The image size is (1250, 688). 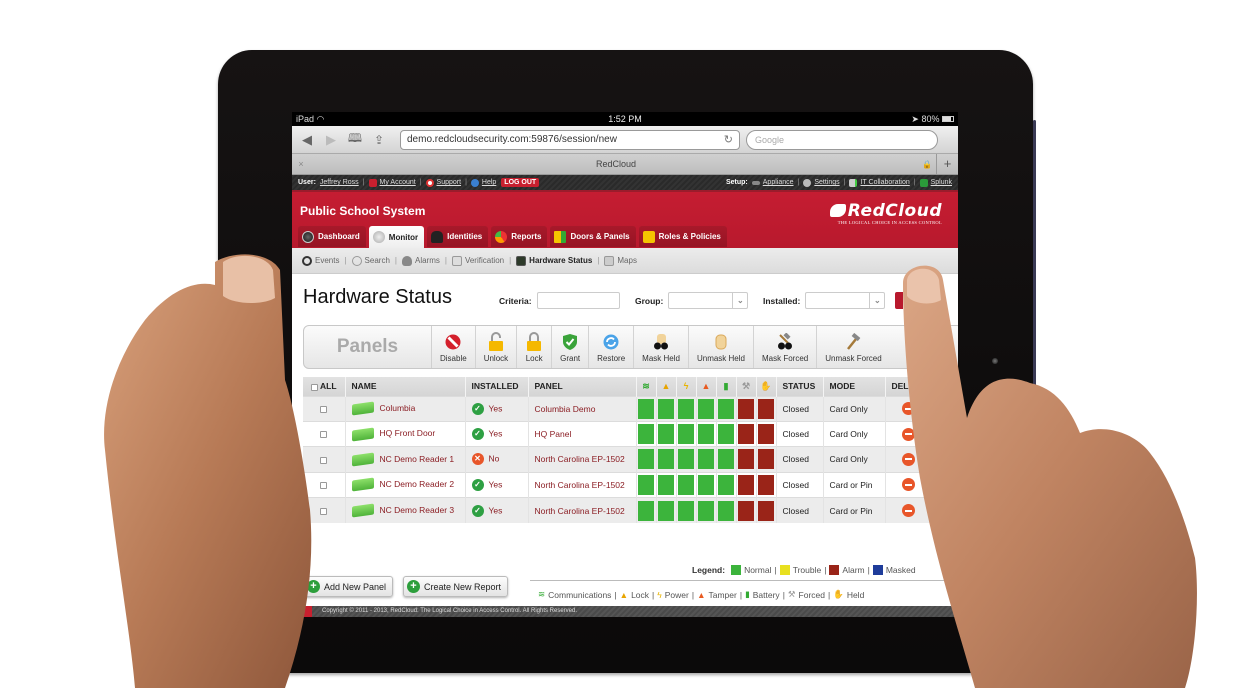 I want to click on criteria-label: Criteria:, so click(x=515, y=300).